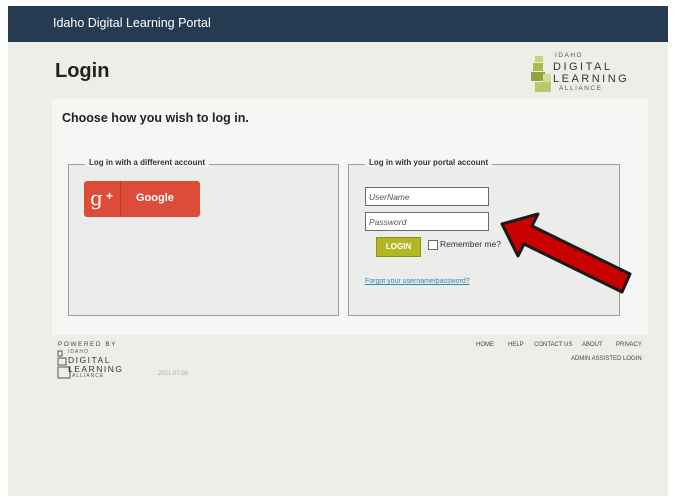 This screenshot has height=499, width=676. I want to click on logo-text-idaho: IDAHO, so click(569, 55).